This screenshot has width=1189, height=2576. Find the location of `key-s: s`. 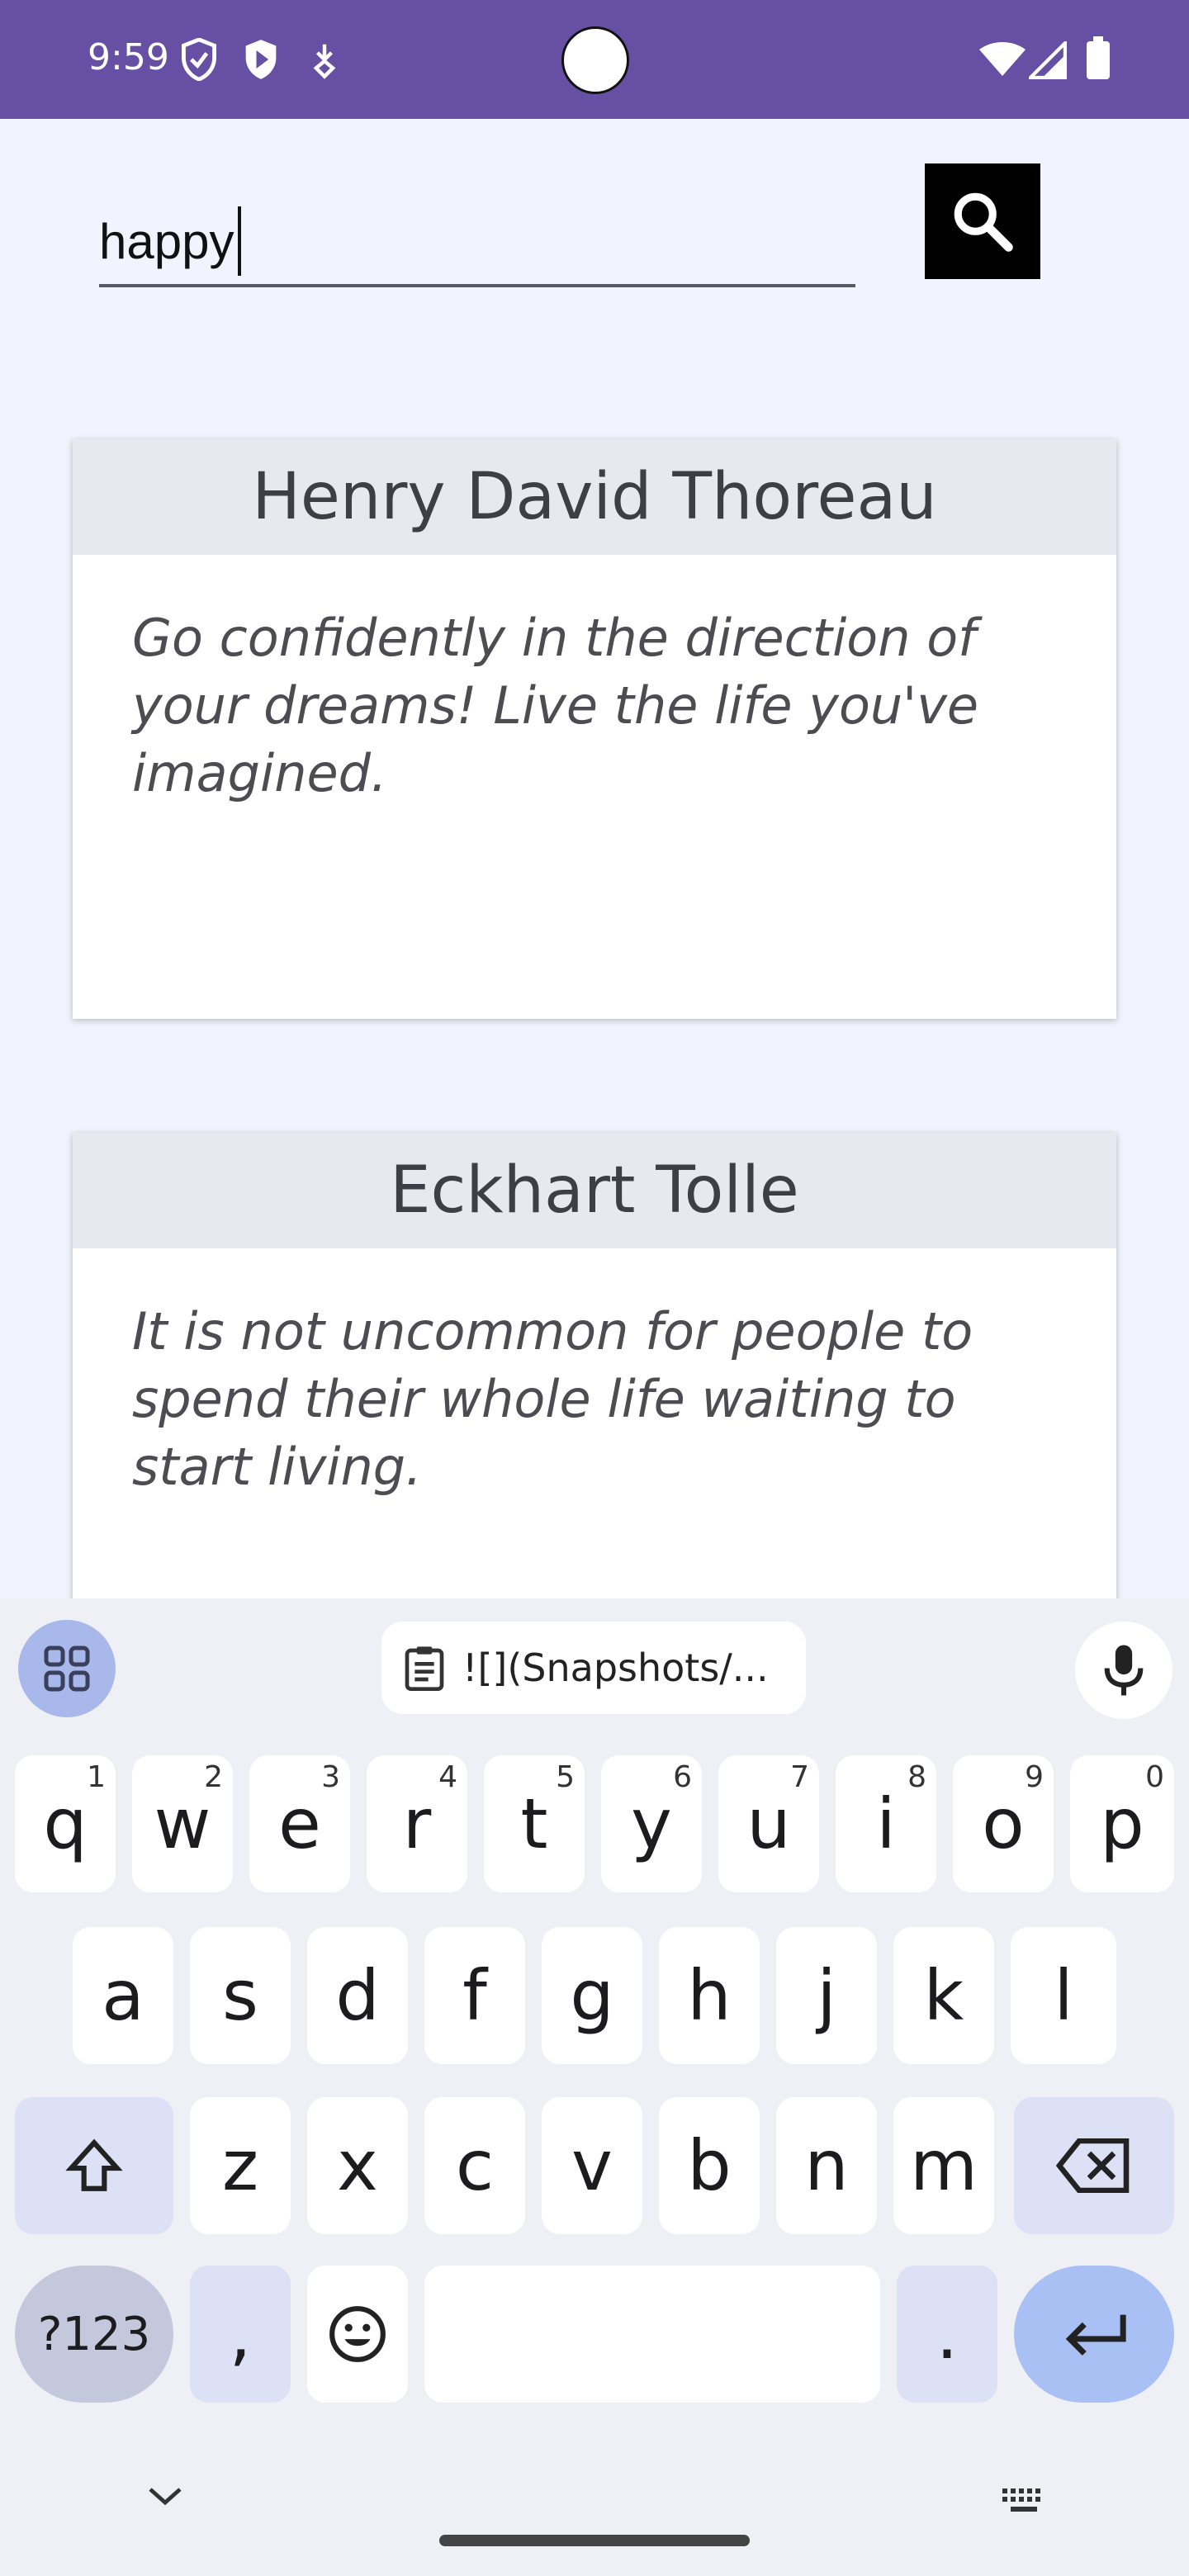

key-s: s is located at coordinates (240, 1995).